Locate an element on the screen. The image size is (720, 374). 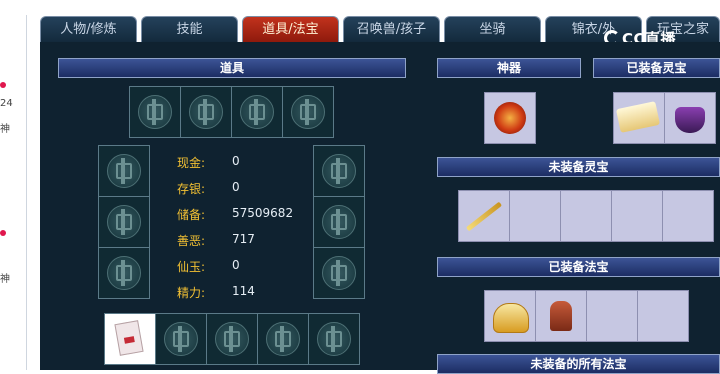
item-slots-top is located at coordinates (231, 112).